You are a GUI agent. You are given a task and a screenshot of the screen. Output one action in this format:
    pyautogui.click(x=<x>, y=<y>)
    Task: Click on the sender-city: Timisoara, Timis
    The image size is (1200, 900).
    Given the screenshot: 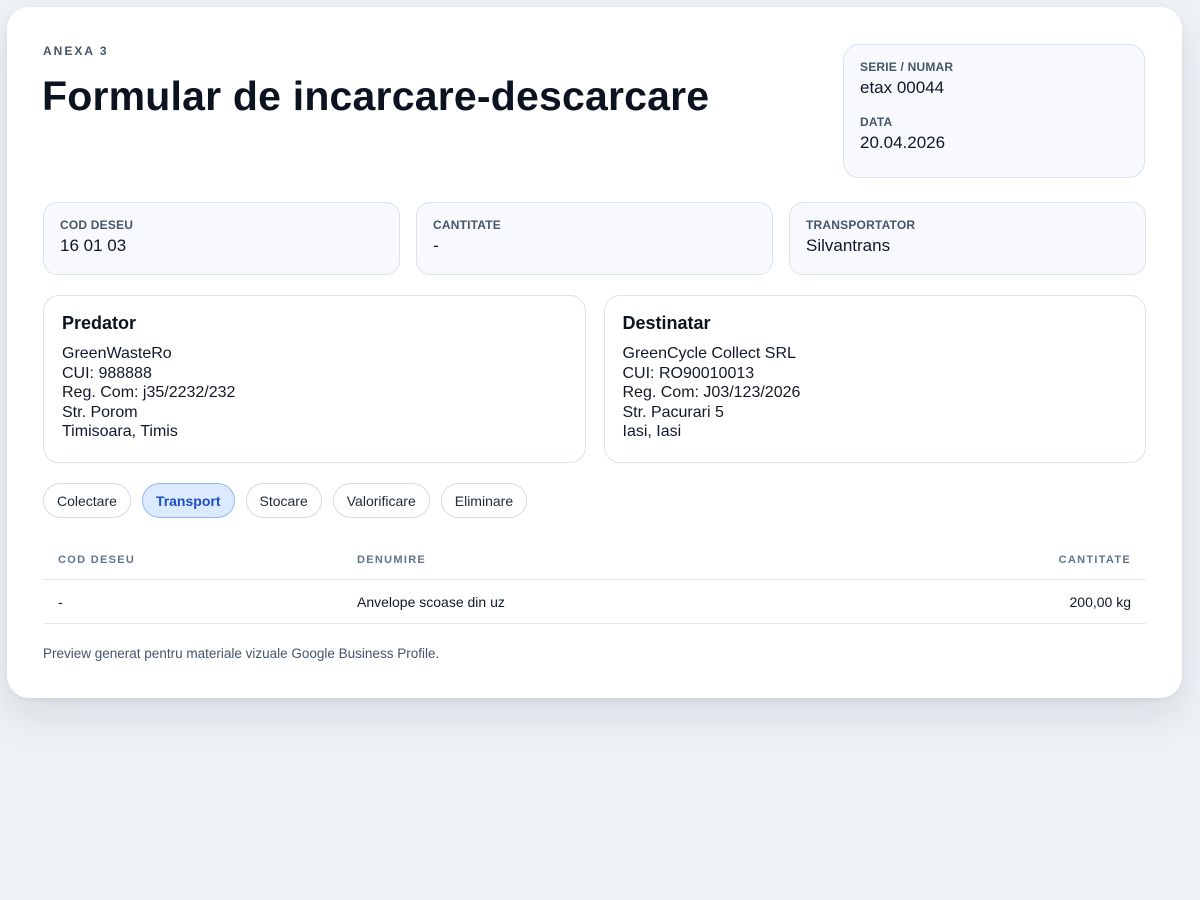 What is the action you would take?
    pyautogui.click(x=120, y=431)
    